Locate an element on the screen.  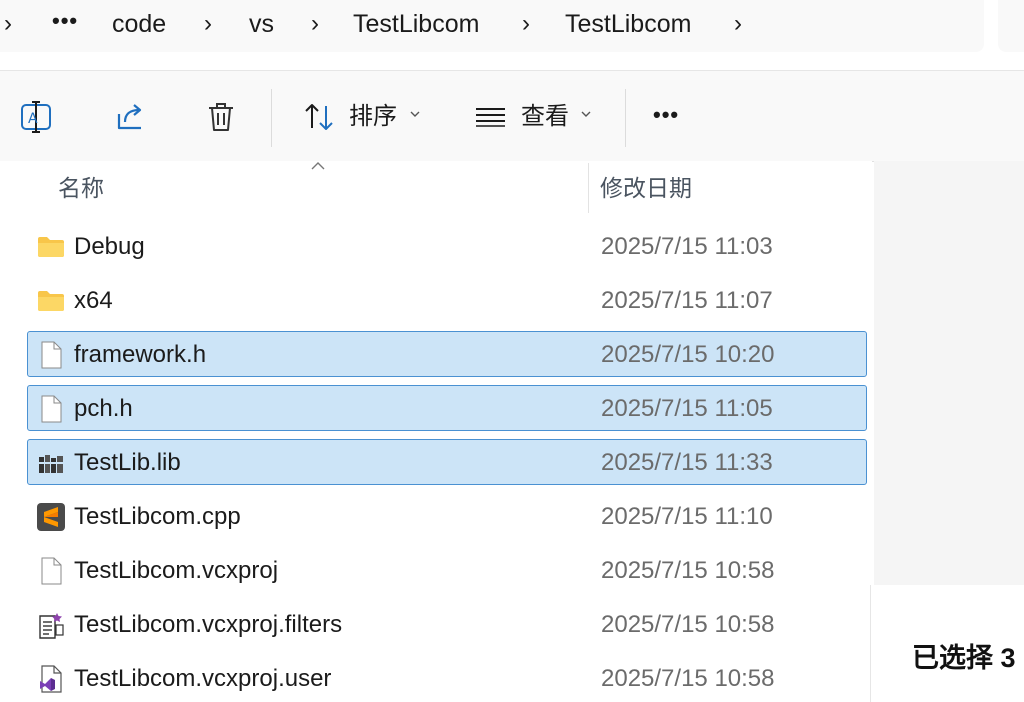
file-name: TestLibcom.vcxproj is located at coordinates (176, 570).